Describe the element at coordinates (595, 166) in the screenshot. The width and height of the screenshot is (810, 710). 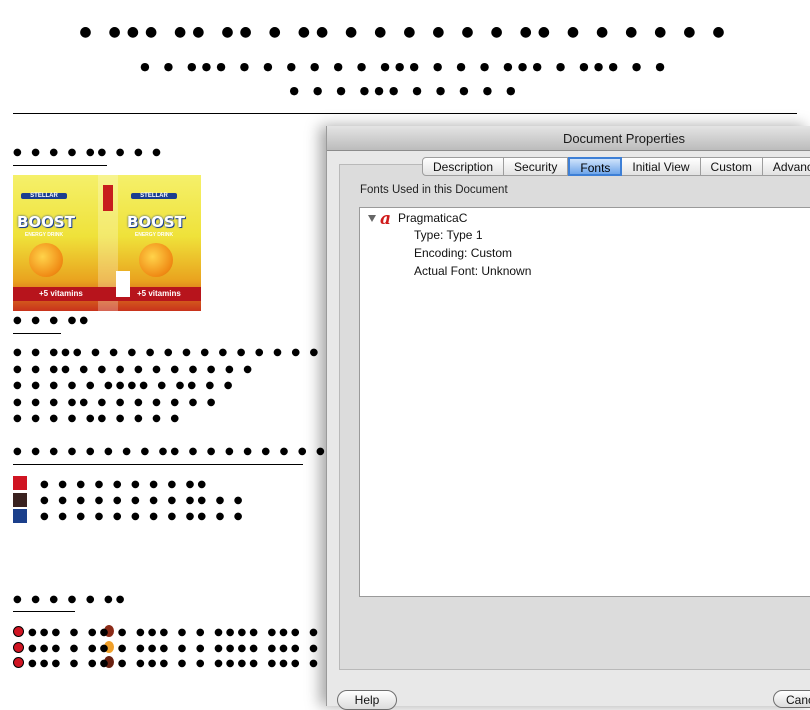
I see `tab-fonts: Fonts` at that location.